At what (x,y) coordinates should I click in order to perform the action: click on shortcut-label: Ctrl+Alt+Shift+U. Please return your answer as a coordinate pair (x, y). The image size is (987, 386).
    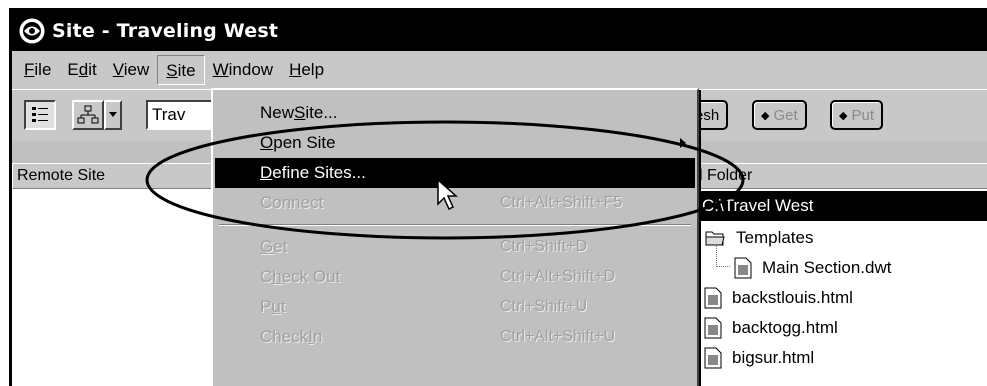
    Looking at the image, I should click on (558, 336).